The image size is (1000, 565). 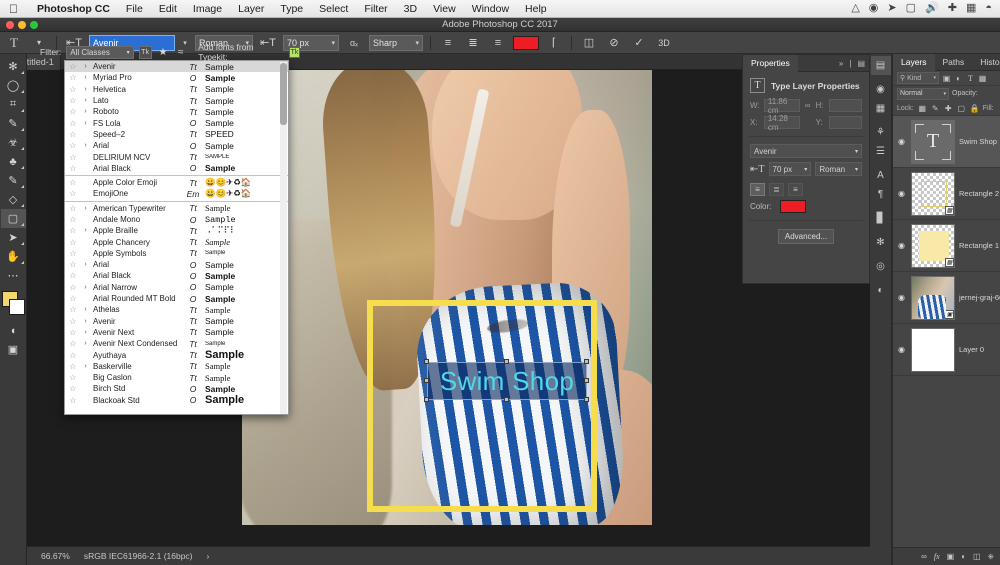 I want to click on menu-item-image: Image, so click(x=207, y=9).